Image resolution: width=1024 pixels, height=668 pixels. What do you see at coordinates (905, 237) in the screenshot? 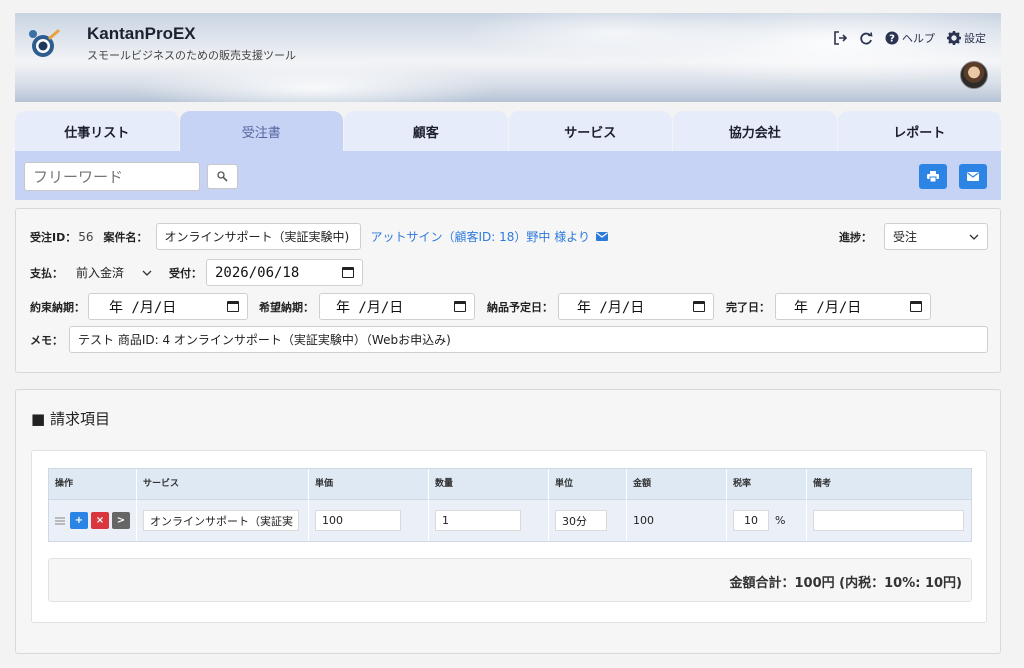
I see `progress-value: 受注` at bounding box center [905, 237].